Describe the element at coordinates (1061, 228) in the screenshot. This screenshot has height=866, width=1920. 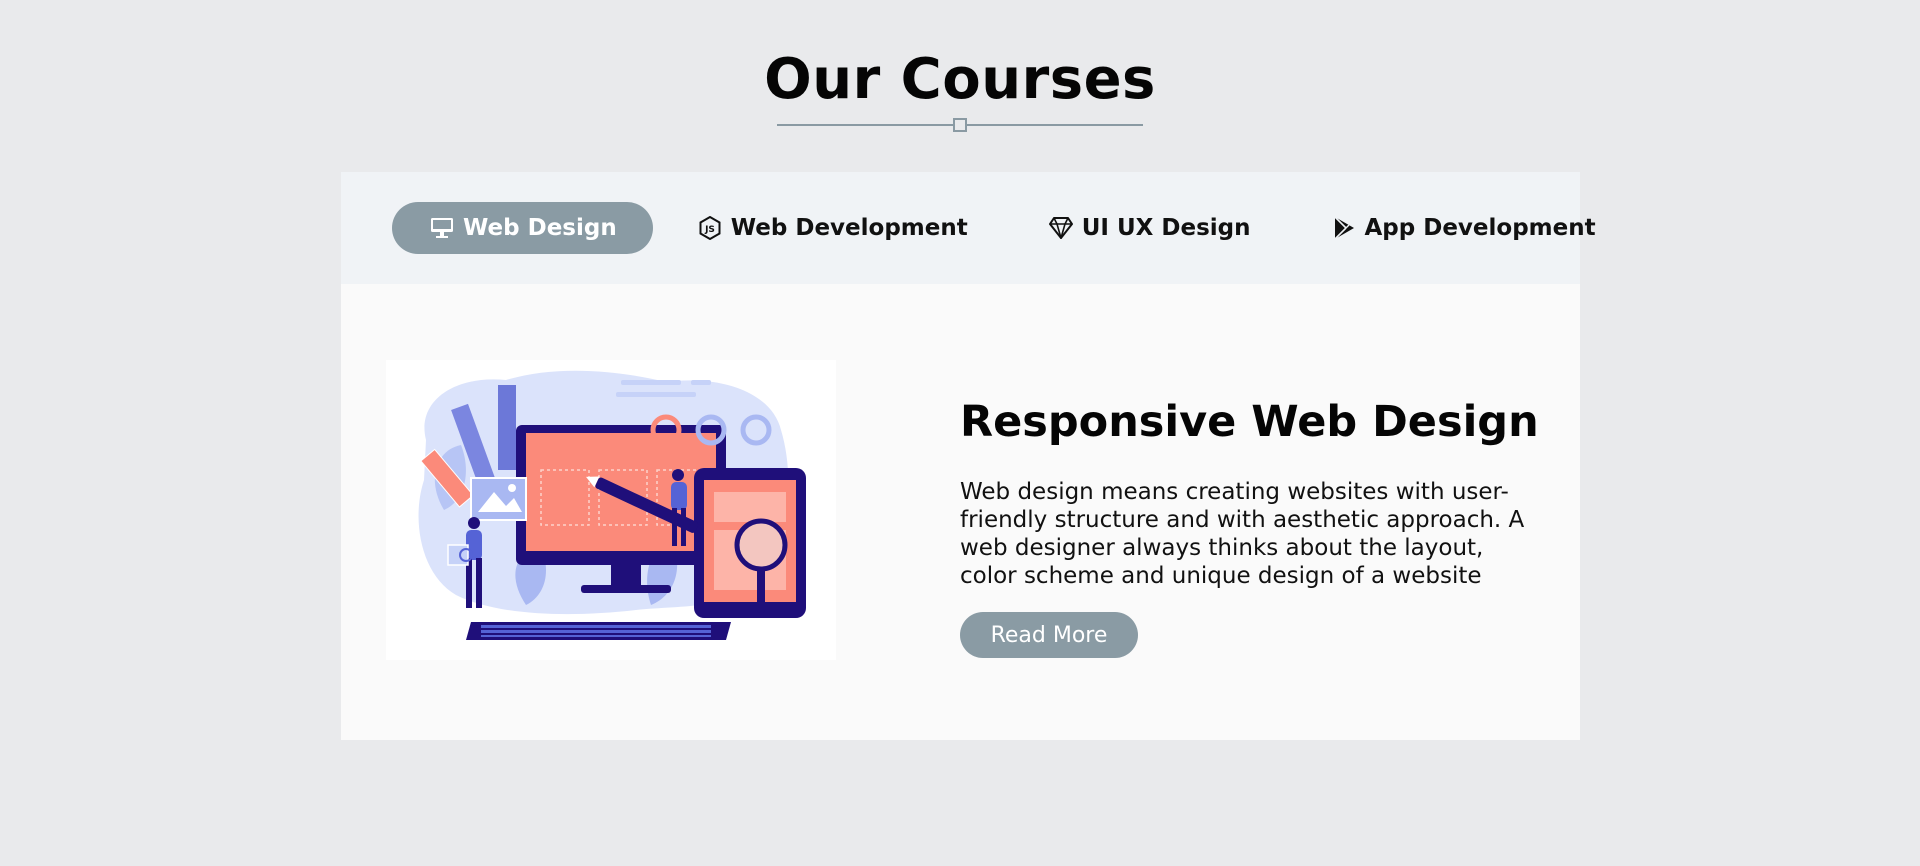
I see `gem-icon` at that location.